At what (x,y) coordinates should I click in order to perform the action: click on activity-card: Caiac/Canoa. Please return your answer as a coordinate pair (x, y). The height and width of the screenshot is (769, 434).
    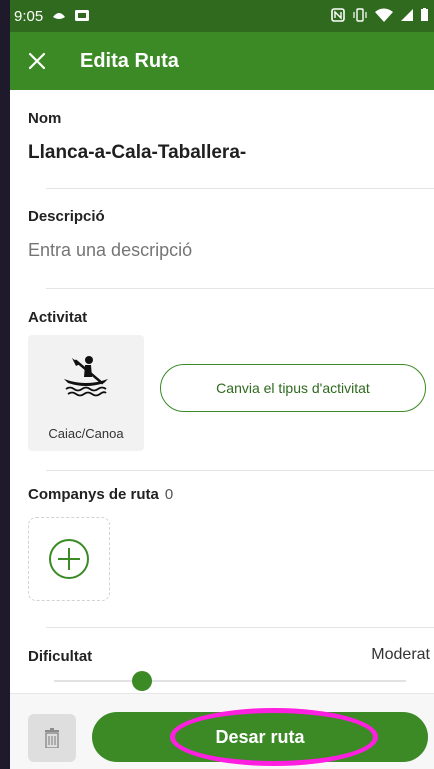
    Looking at the image, I should click on (86, 393).